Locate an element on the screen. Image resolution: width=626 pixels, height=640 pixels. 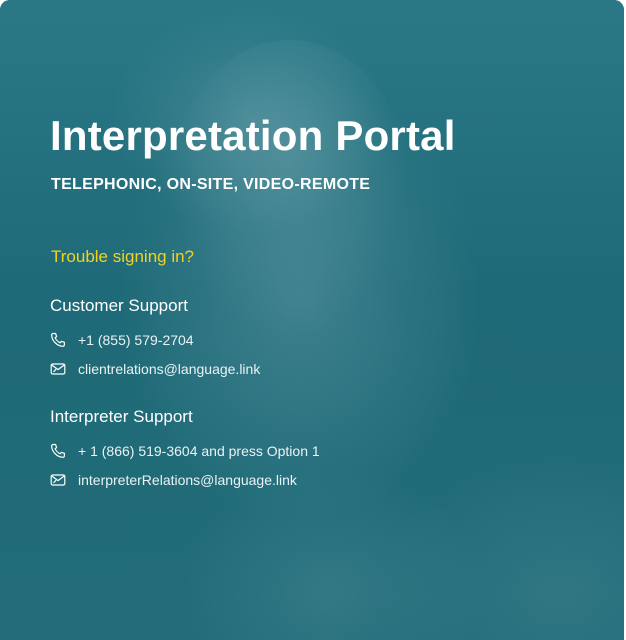
customer-support-phone: +1 (855) 579-2704 is located at coordinates (122, 340).